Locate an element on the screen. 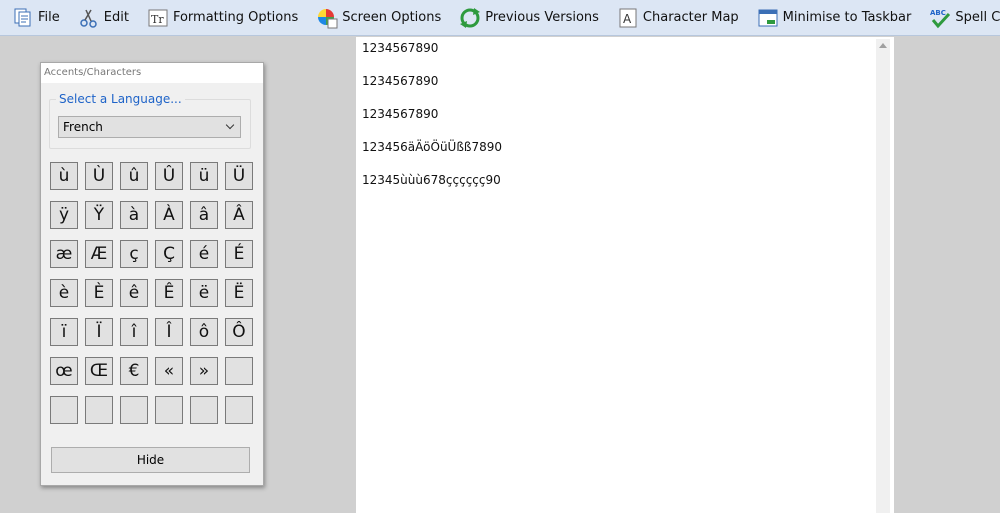 The width and height of the screenshot is (1000, 513). file-icon is located at coordinates (23, 18).